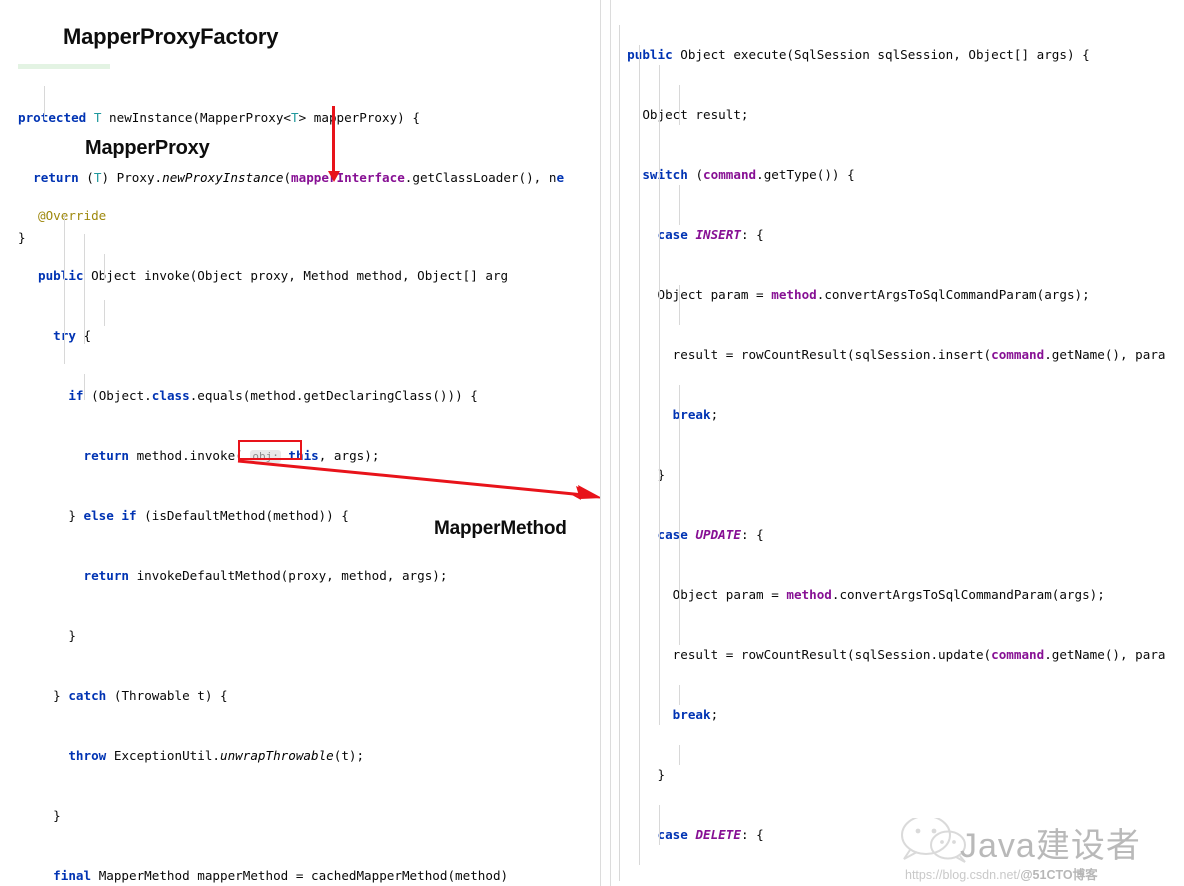  What do you see at coordinates (72, 215) in the screenshot?
I see `code-line: @Override` at bounding box center [72, 215].